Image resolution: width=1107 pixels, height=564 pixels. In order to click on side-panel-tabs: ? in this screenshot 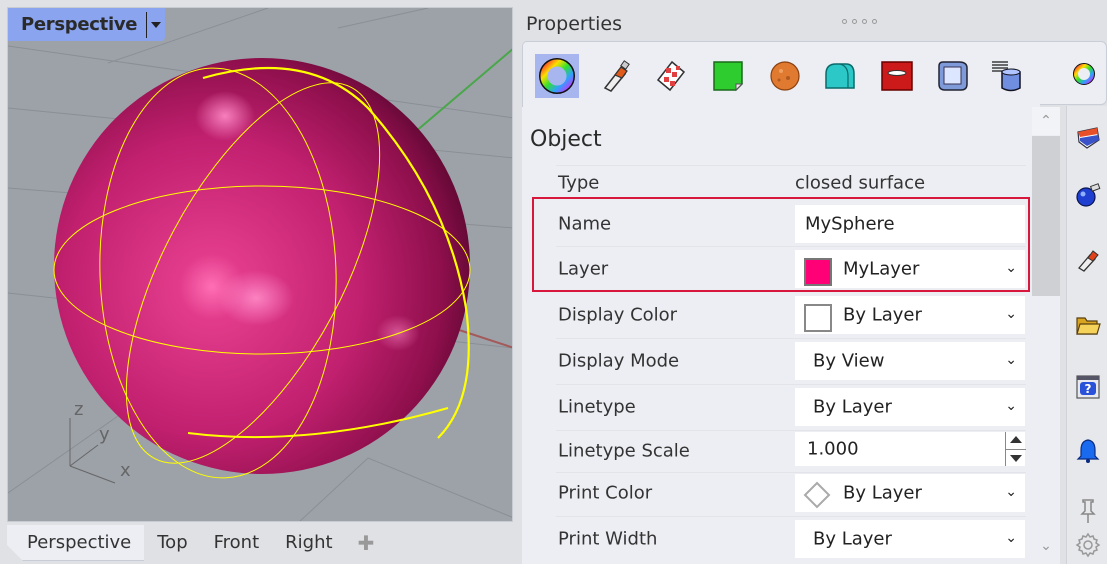, I will do `click(1086, 335)`.